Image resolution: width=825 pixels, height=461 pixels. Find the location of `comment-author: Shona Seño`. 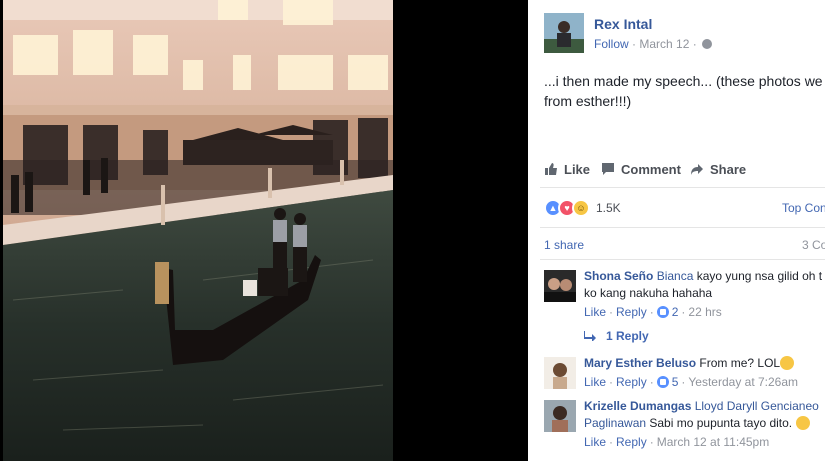

comment-author: Shona Seño is located at coordinates (618, 276).